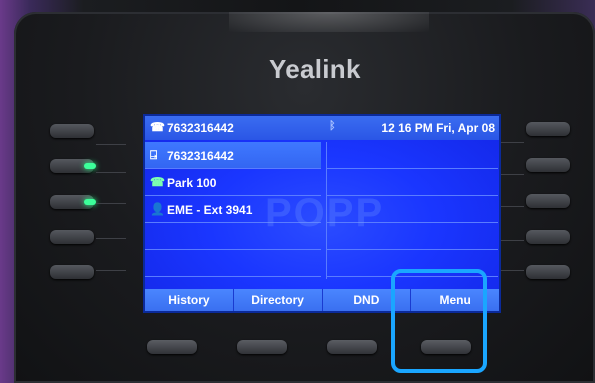  I want to click on contact-icon: 👤, so click(157, 209).